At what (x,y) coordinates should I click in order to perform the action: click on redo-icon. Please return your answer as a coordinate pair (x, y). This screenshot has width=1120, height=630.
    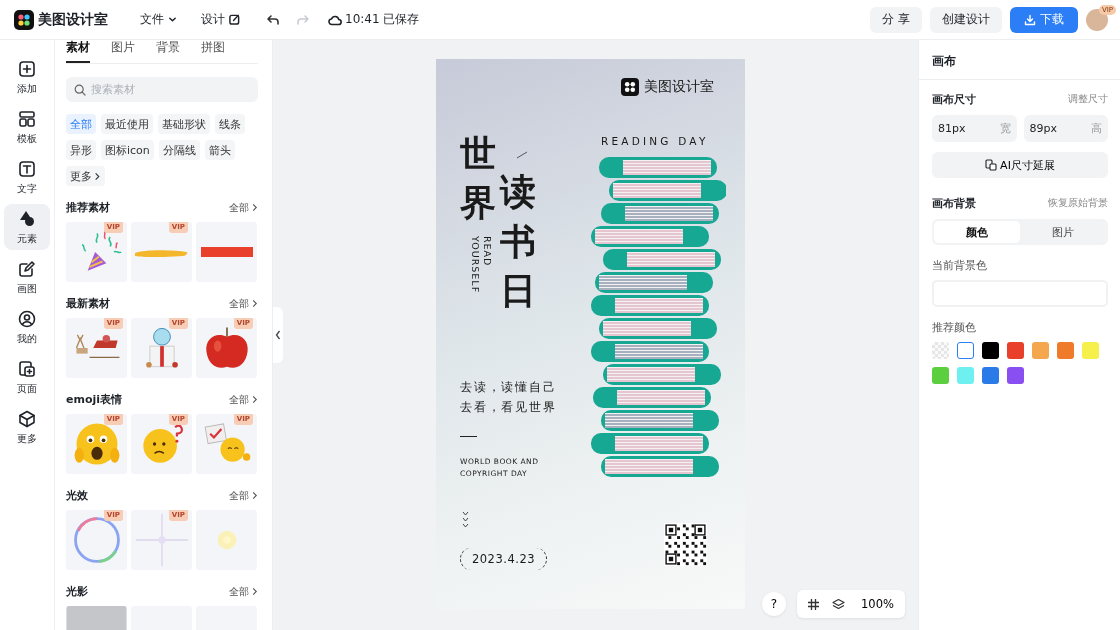
    Looking at the image, I should click on (303, 19).